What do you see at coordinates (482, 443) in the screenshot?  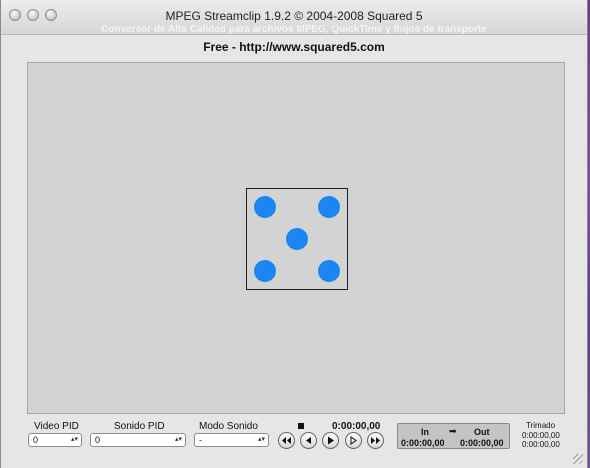 I see `out-time: 0:00:00,00` at bounding box center [482, 443].